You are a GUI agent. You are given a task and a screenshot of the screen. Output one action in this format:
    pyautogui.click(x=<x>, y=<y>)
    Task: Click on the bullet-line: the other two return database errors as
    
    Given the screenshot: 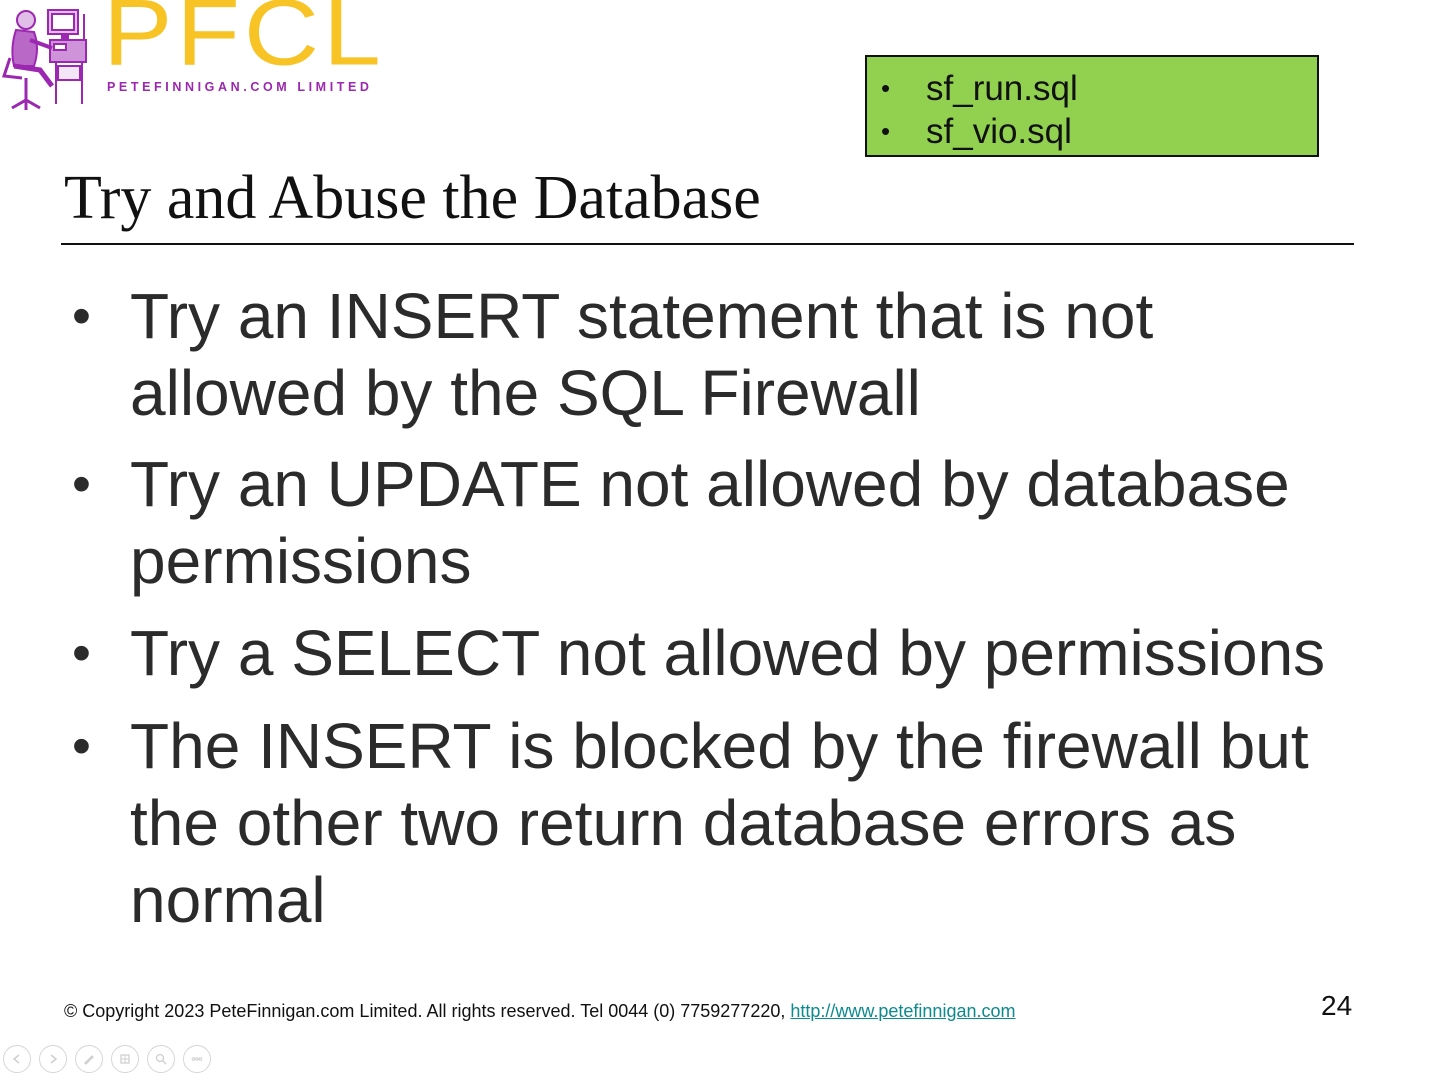 What is the action you would take?
    pyautogui.click(x=683, y=823)
    